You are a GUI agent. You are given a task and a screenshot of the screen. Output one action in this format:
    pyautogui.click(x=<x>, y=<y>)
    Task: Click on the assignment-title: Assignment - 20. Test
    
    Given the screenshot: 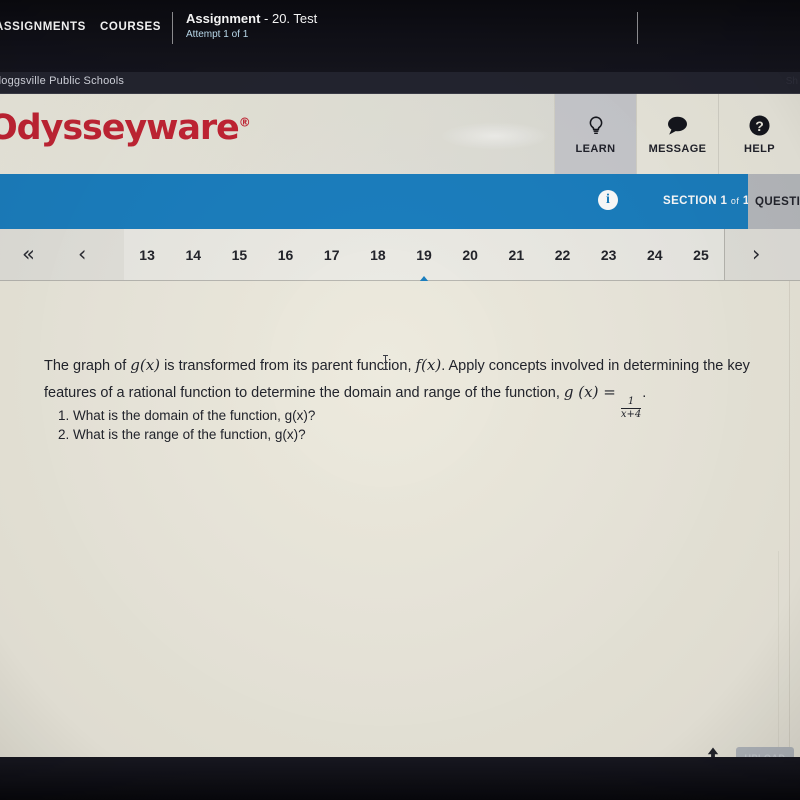 What is the action you would take?
    pyautogui.click(x=251, y=18)
    